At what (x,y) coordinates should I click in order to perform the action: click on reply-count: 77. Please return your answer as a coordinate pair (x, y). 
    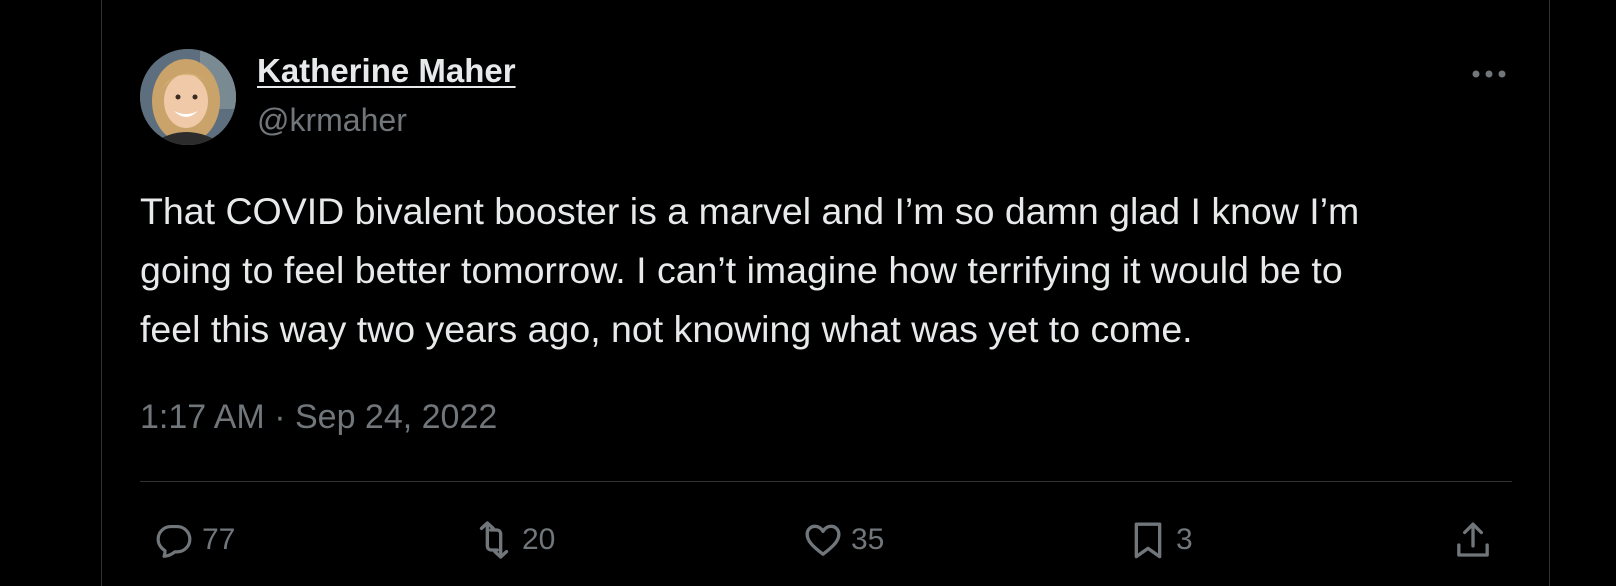
    Looking at the image, I should click on (219, 539).